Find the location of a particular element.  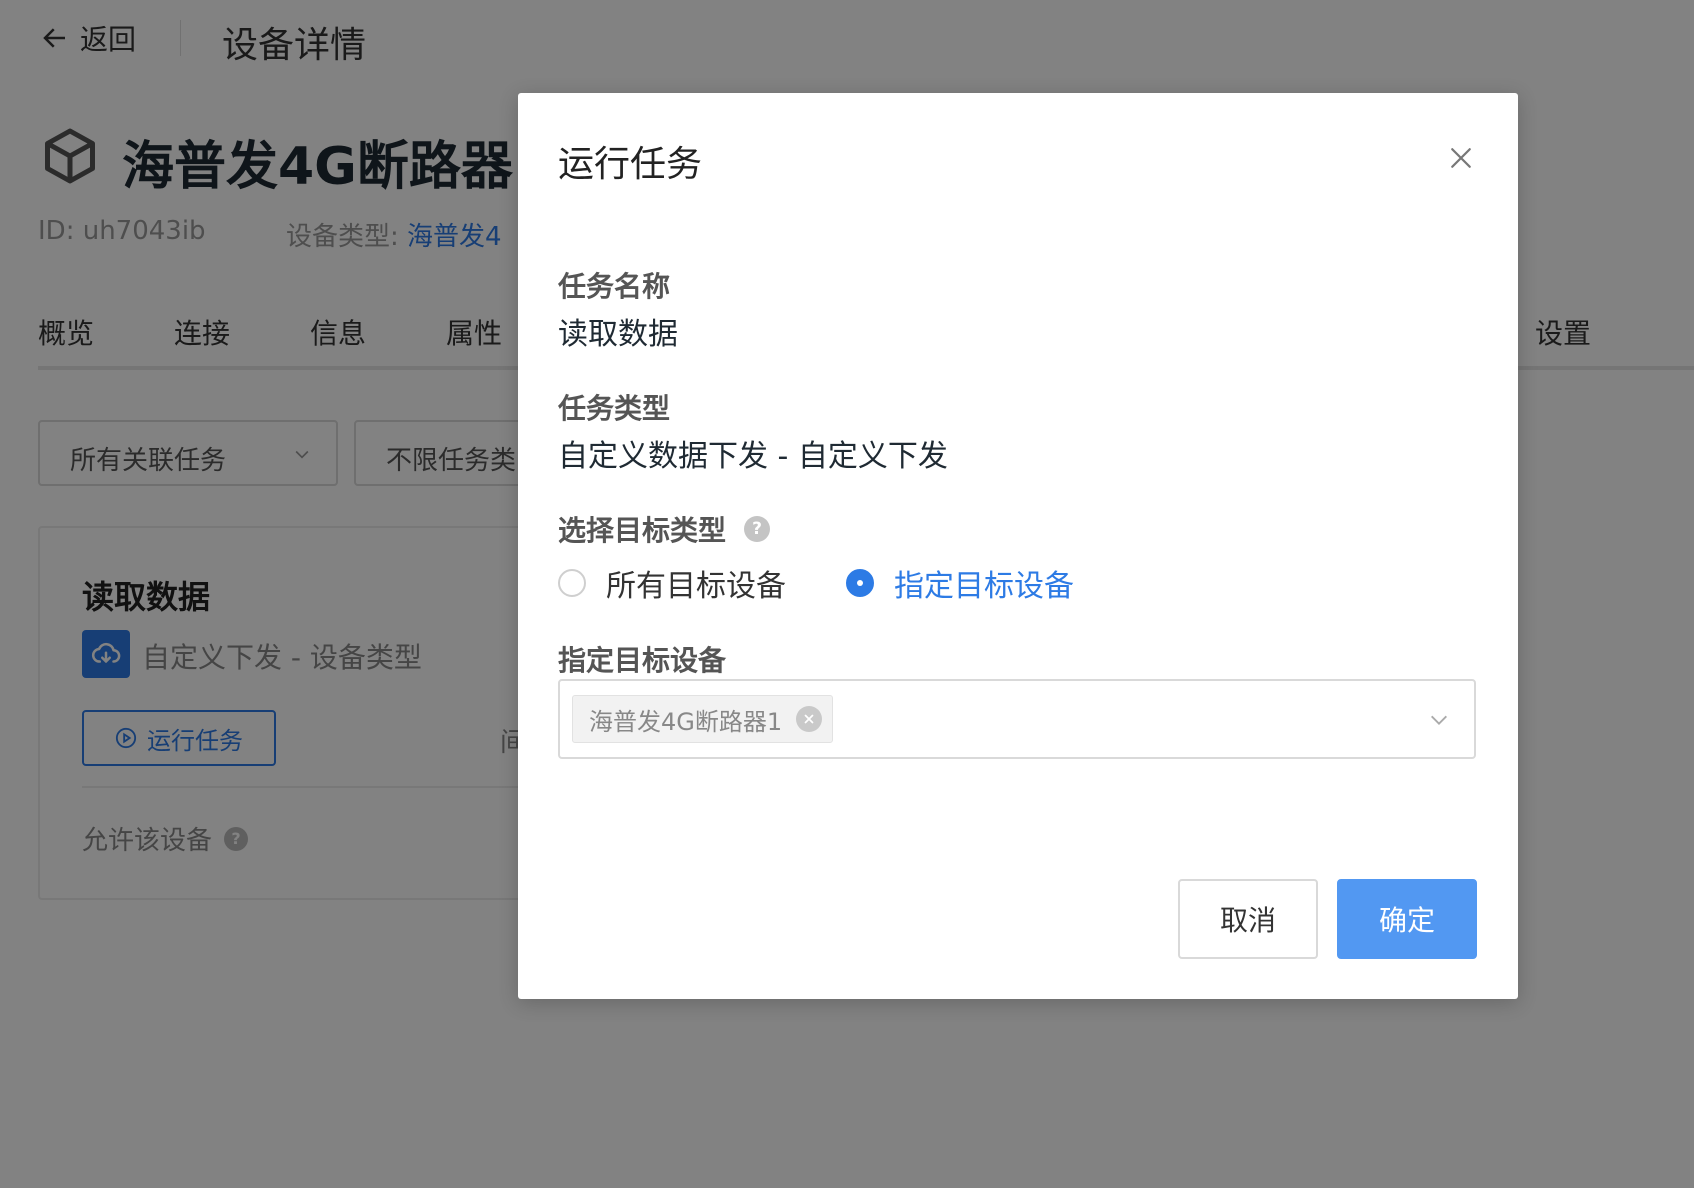

radio-all-devices-label: 所有目标设备 is located at coordinates (696, 586).